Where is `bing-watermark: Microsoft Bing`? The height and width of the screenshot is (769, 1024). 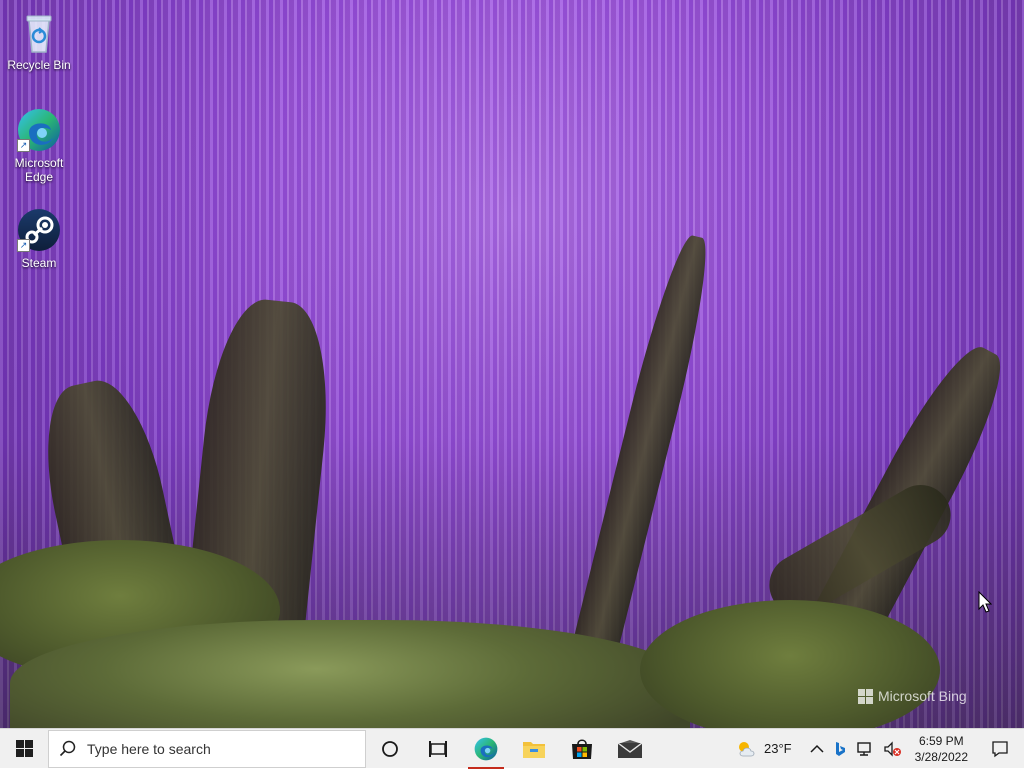 bing-watermark: Microsoft Bing is located at coordinates (912, 696).